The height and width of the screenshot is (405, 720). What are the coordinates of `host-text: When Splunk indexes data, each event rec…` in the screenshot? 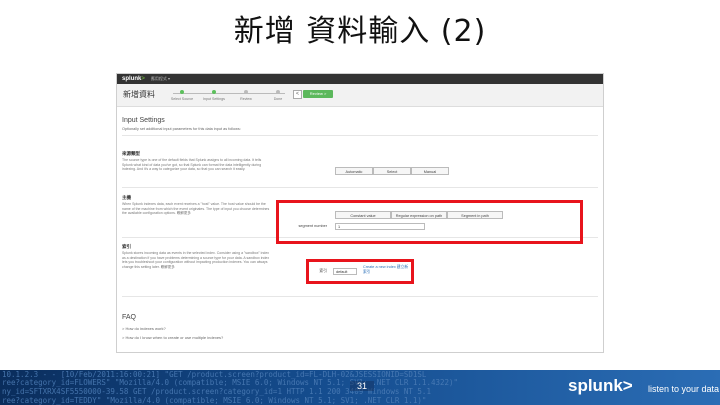 It's located at (196, 209).